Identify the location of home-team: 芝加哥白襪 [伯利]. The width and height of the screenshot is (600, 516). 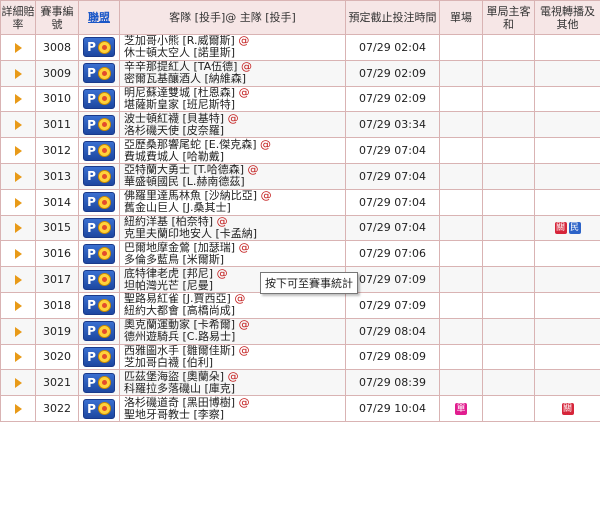
(168, 362).